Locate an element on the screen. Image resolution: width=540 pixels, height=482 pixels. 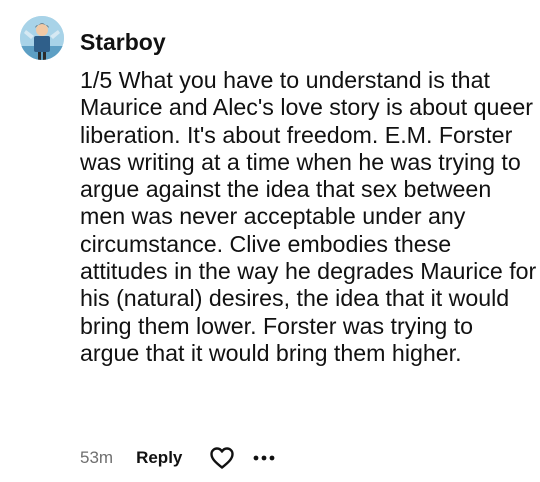
username: Starboy is located at coordinates (123, 42).